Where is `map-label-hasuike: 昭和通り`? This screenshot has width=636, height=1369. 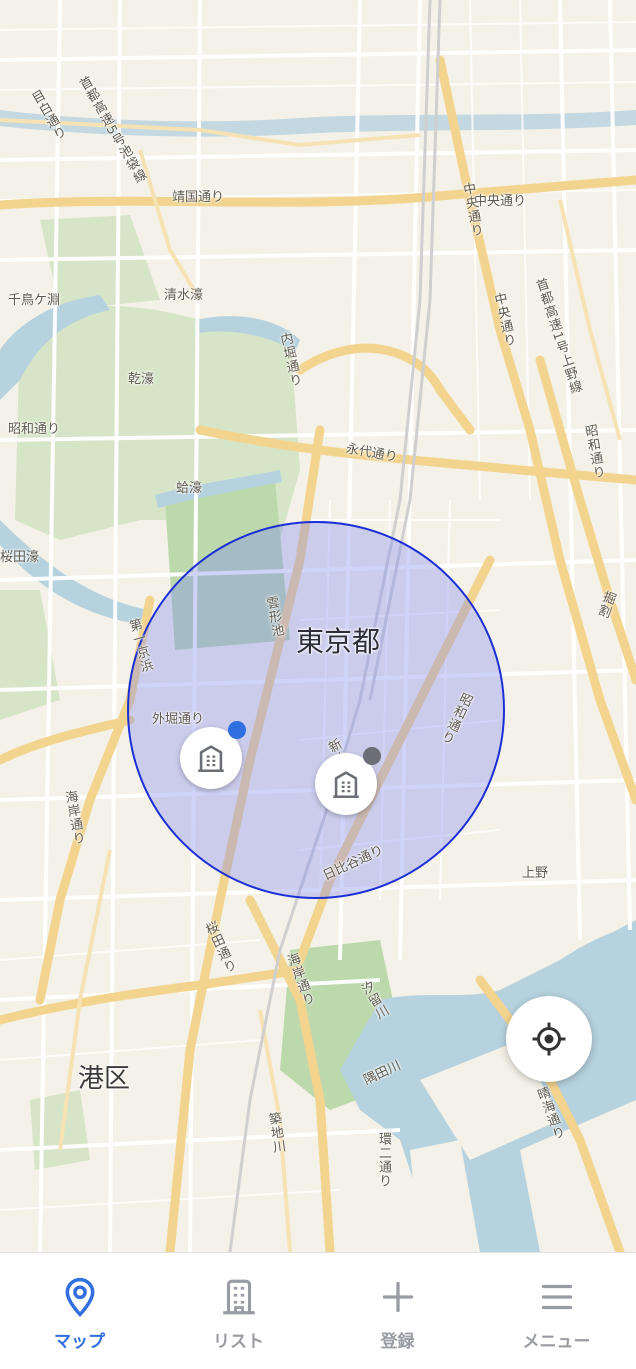
map-label-hasuike: 昭和通り is located at coordinates (34, 429).